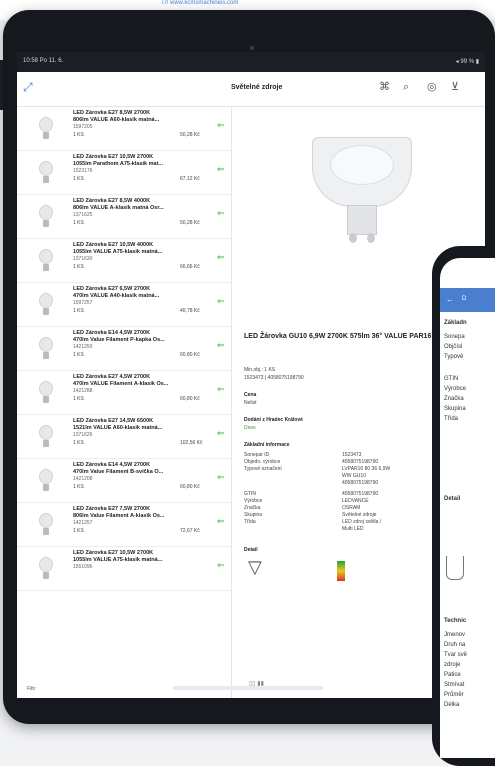 This screenshot has height=766, width=495. Describe the element at coordinates (255, 567) in the screenshot. I see `lamp-dimension-icon: ▽` at that location.